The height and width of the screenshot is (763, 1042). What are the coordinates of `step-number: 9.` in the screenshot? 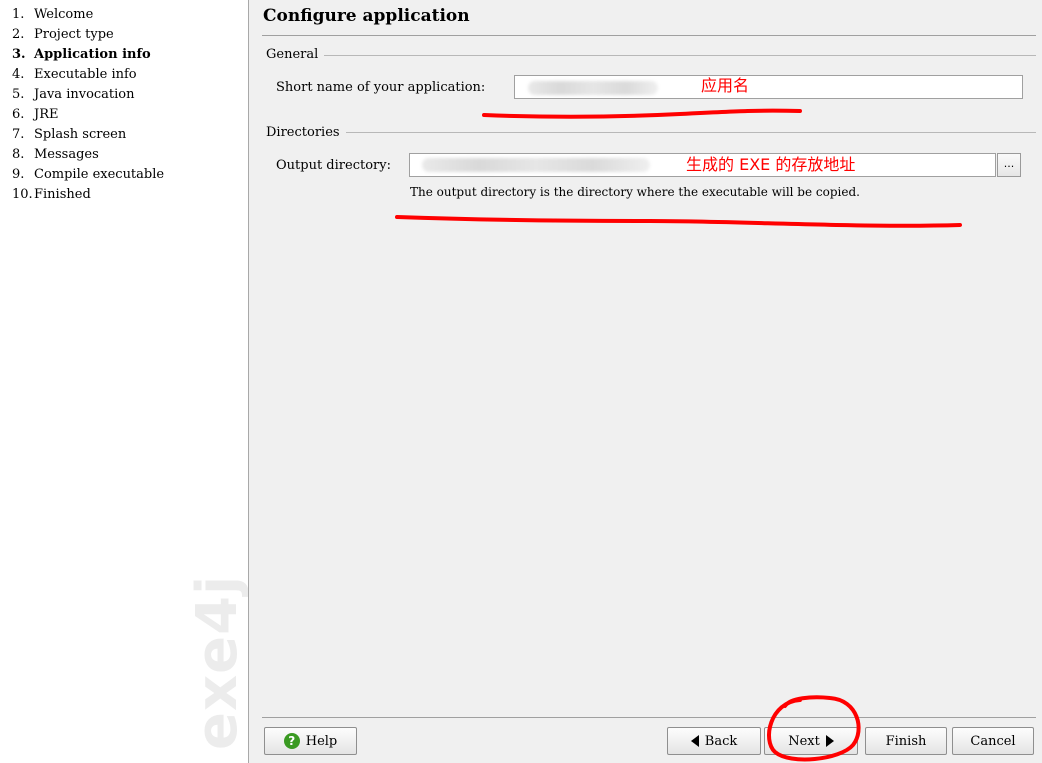 It's located at (18, 174).